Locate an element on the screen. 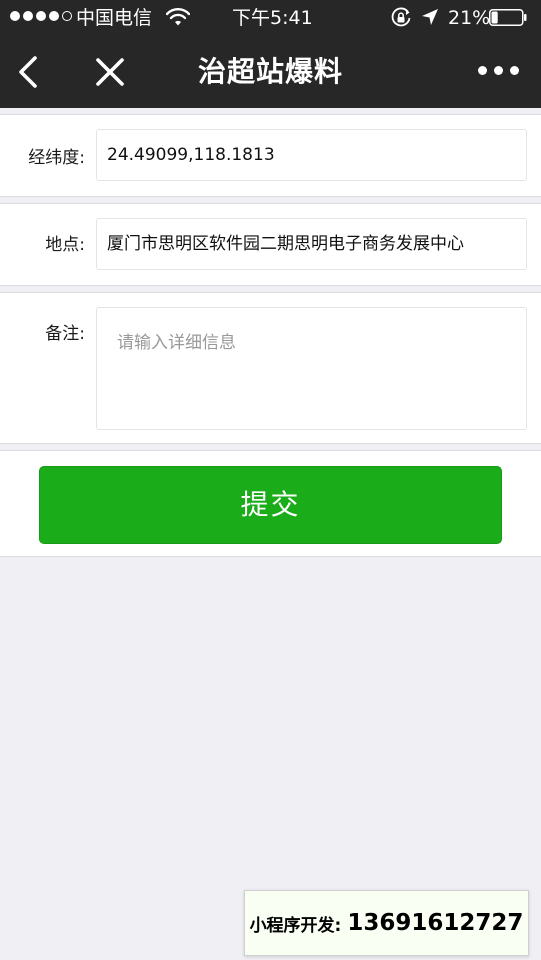 The height and width of the screenshot is (960, 541). submit-button: 提交 is located at coordinates (270, 505).